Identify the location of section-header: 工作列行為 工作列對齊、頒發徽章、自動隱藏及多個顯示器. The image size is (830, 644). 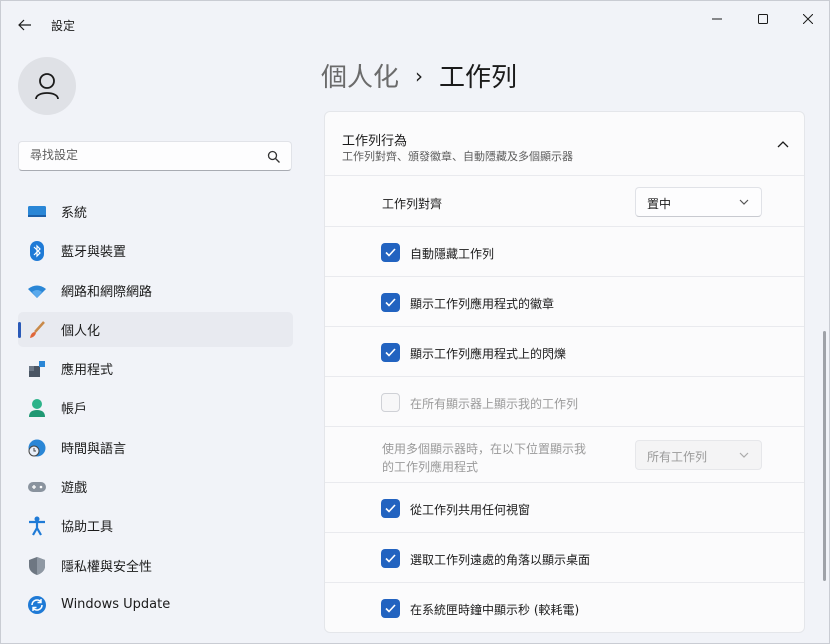
(564, 144).